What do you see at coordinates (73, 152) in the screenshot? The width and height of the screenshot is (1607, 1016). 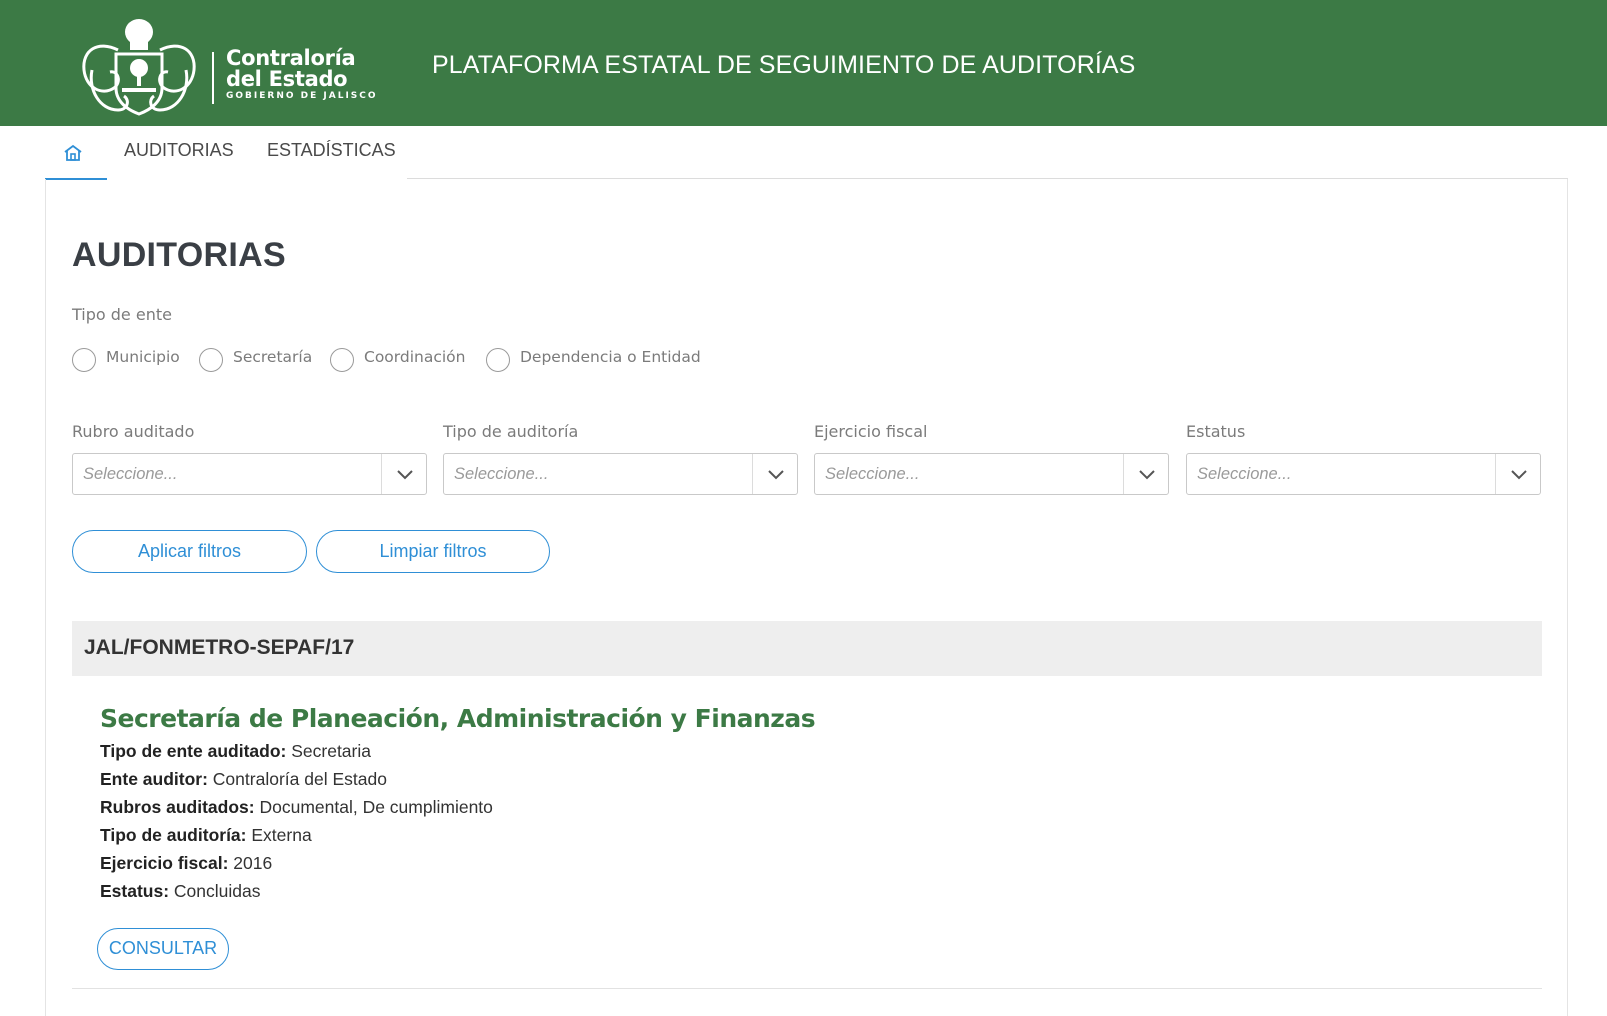 I see `home-icon` at bounding box center [73, 152].